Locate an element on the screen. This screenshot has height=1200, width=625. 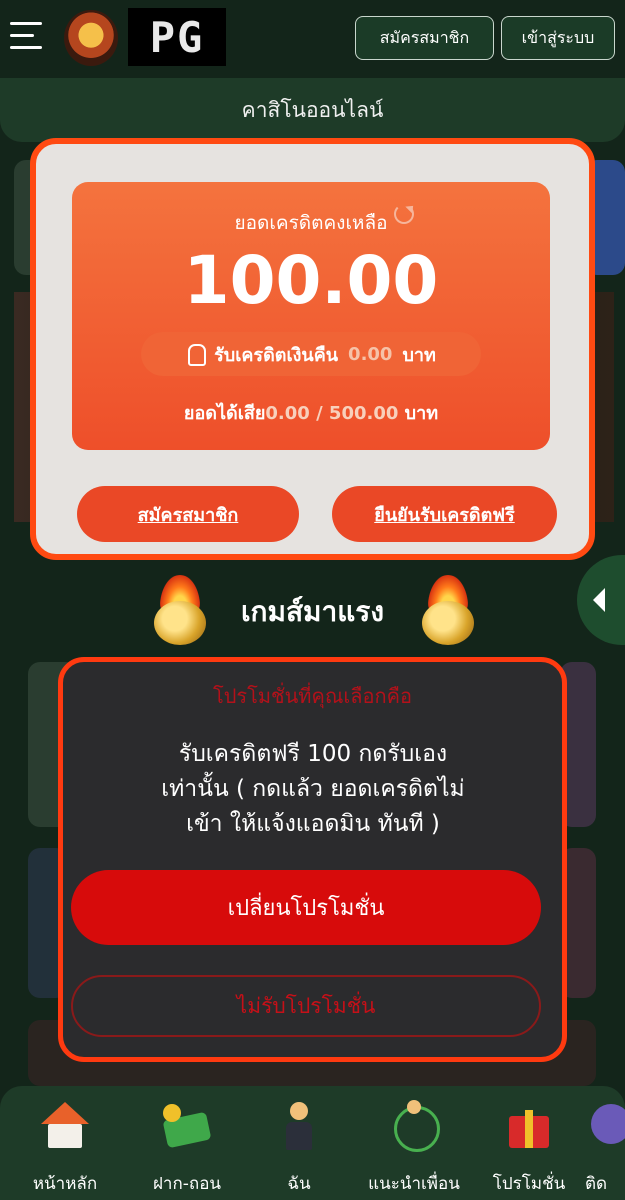
confirm-free-credit-button: ยืนยันรับเครดิตฟรี is located at coordinates (444, 514).